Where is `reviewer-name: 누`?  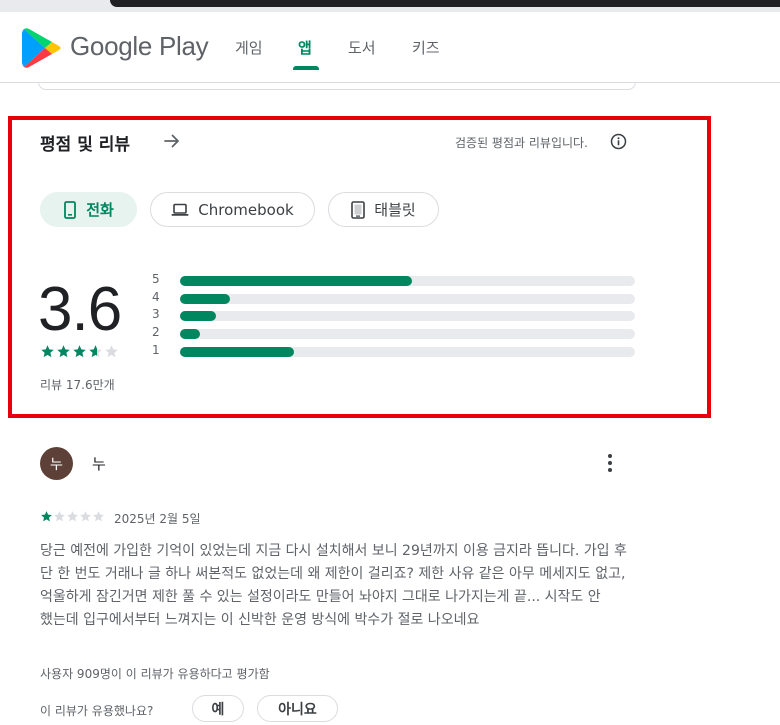
reviewer-name: 누 is located at coordinates (99, 464).